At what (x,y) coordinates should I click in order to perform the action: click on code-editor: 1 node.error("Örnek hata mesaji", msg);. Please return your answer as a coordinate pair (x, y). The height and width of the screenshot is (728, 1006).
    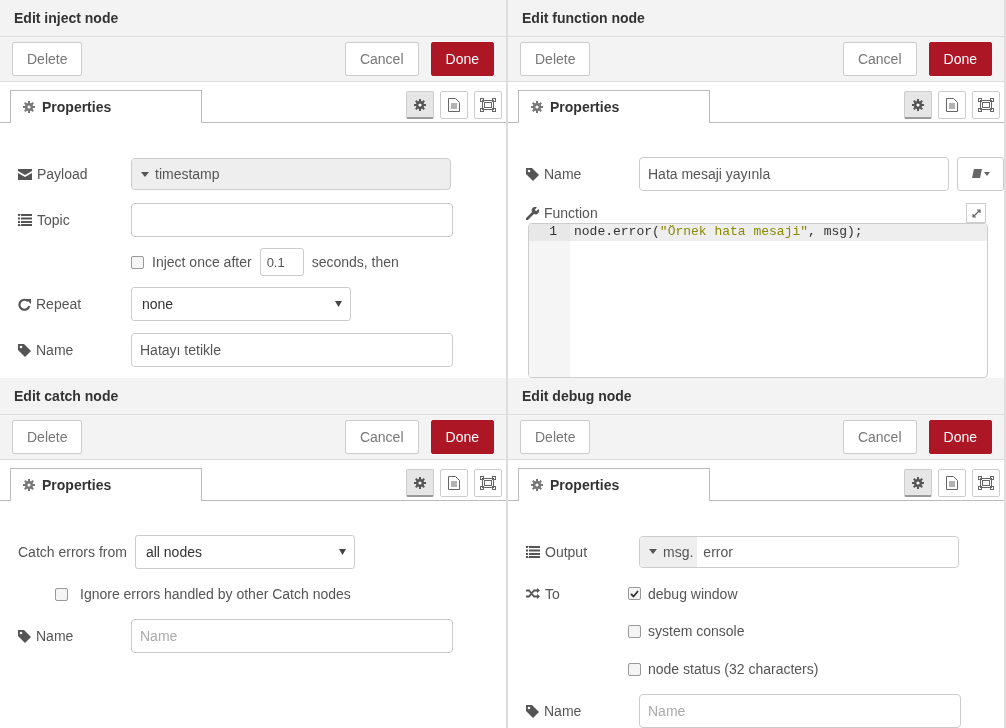
    Looking at the image, I should click on (758, 300).